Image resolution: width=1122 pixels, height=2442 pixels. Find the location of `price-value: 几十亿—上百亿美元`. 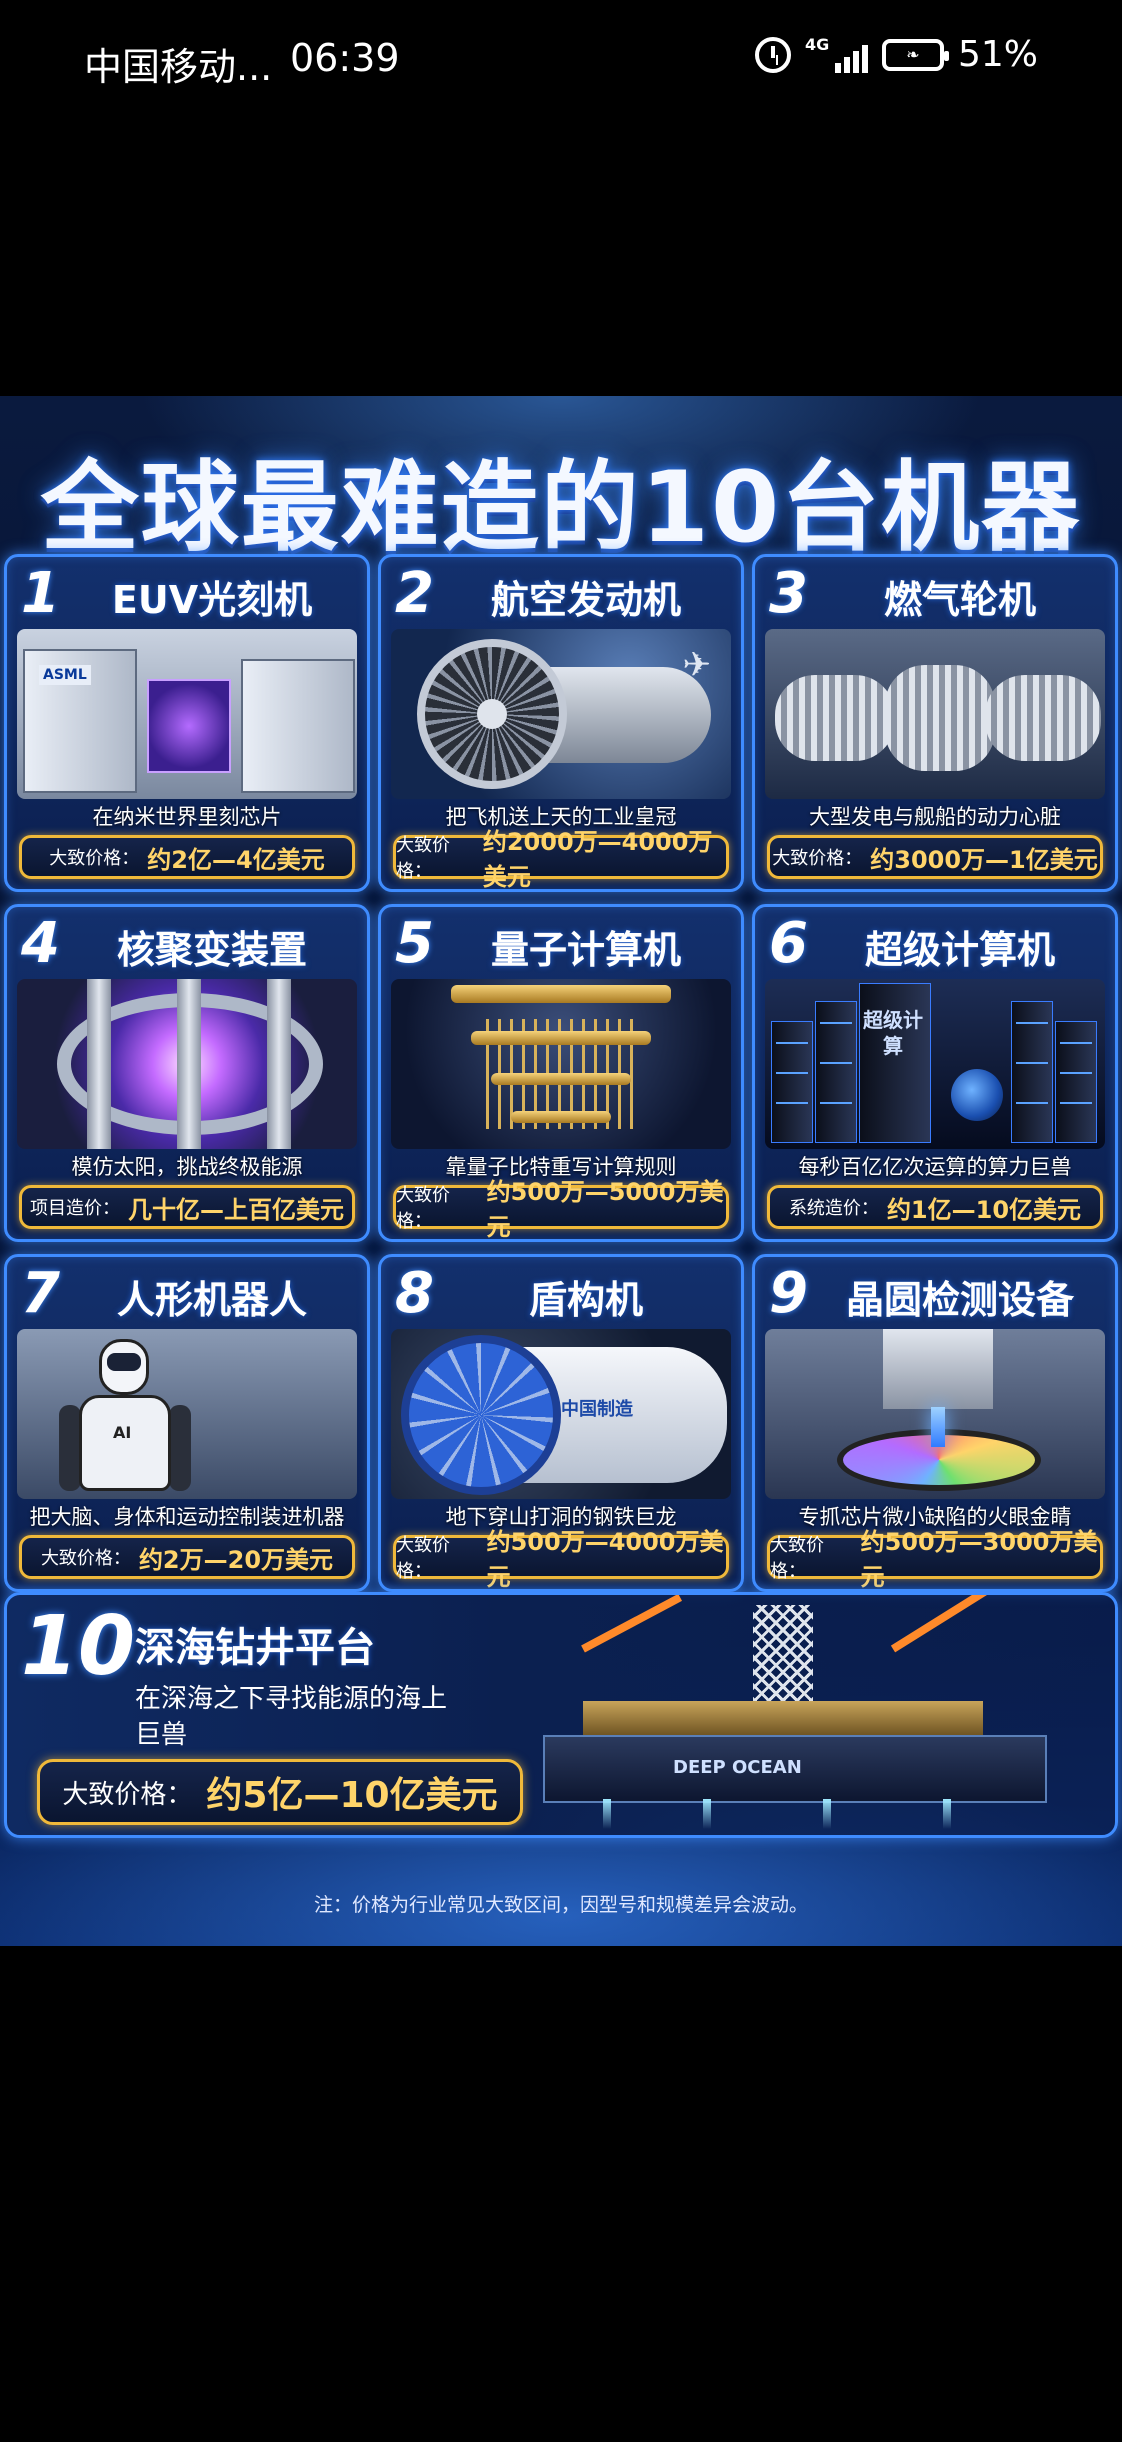

price-value: 几十亿—上百亿美元 is located at coordinates (236, 1209).